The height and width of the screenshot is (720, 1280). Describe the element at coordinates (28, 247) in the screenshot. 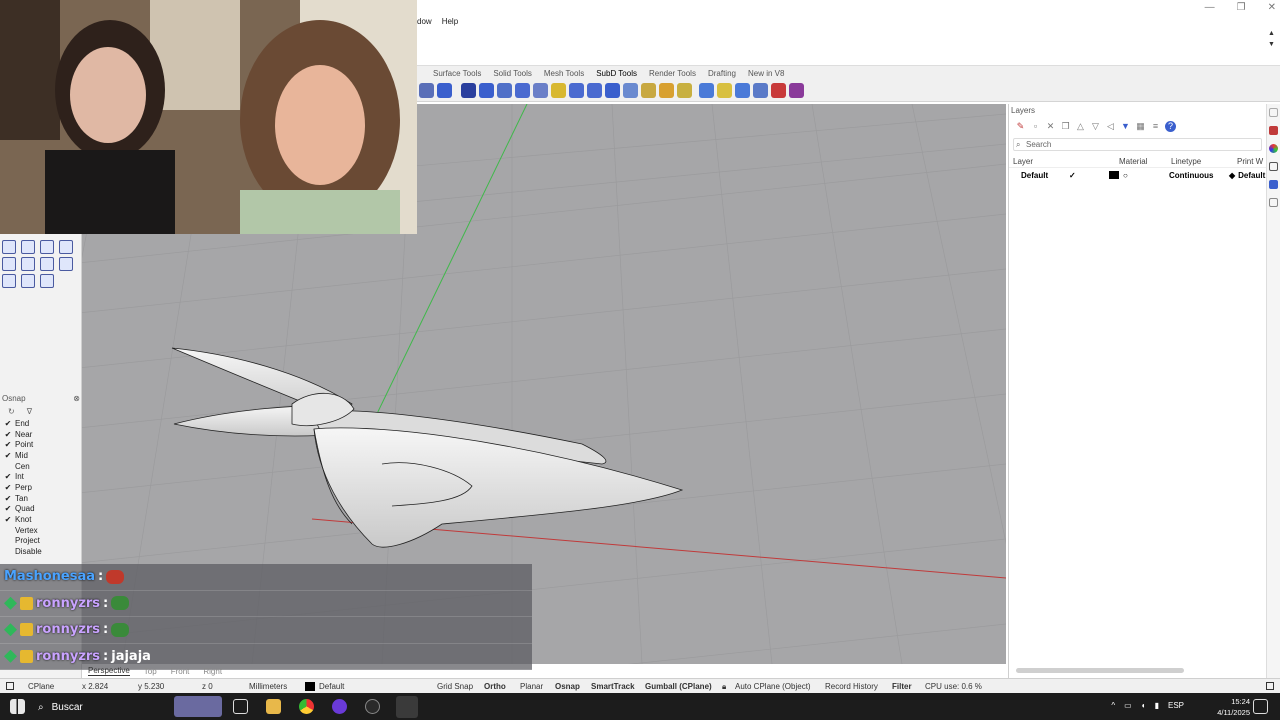

I see `tool-line-icon` at that location.